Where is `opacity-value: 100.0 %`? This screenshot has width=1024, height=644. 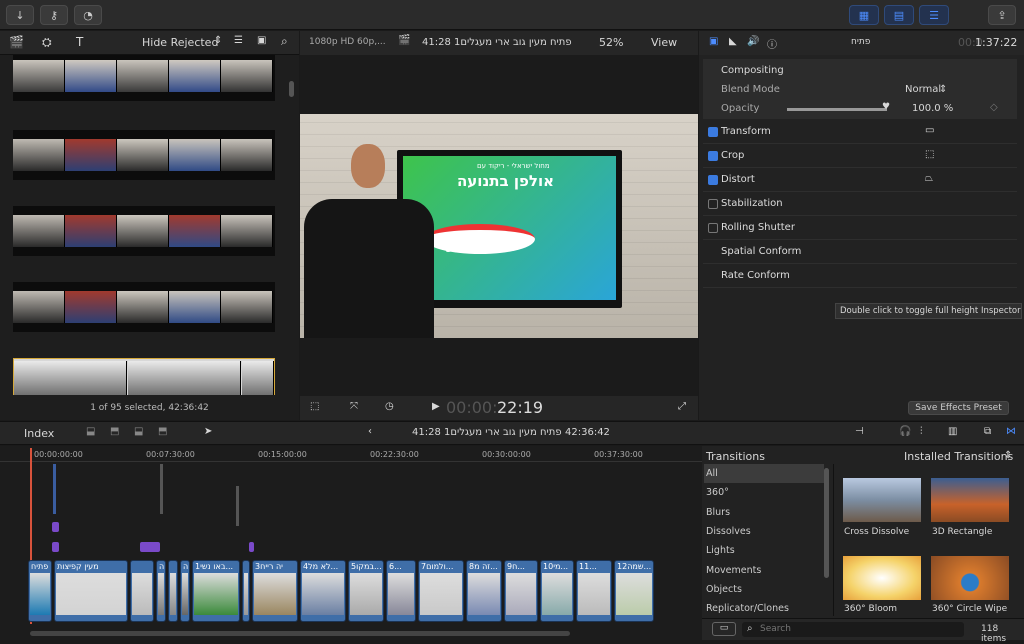 opacity-value: 100.0 % is located at coordinates (932, 108).